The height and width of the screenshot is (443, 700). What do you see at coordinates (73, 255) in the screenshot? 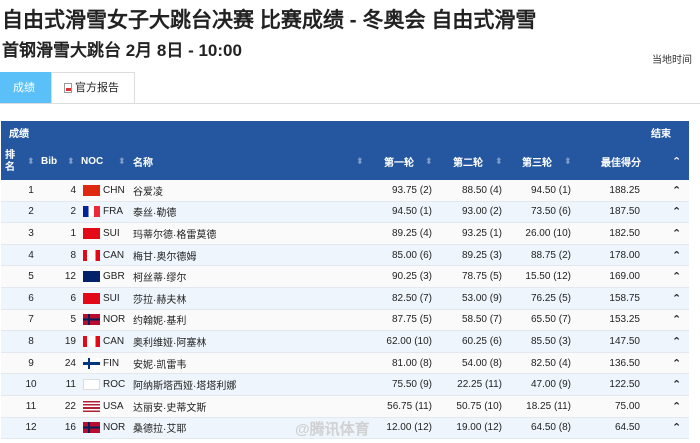
I see `bib: 8` at bounding box center [73, 255].